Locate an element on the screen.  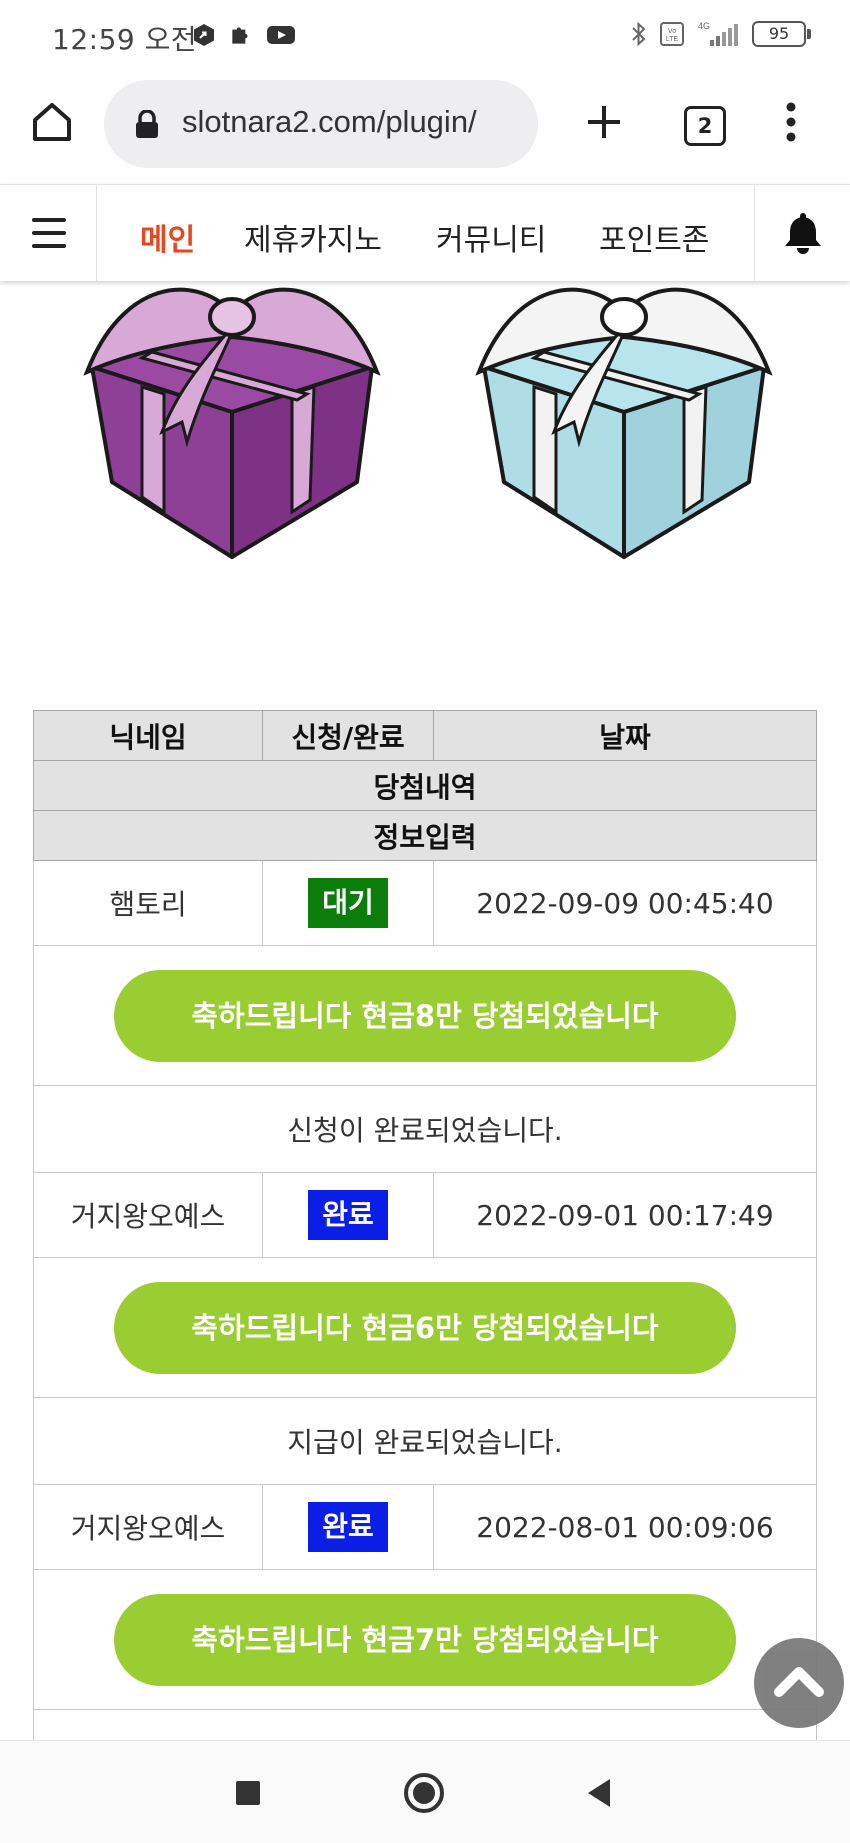
home-icon is located at coordinates (52, 122).